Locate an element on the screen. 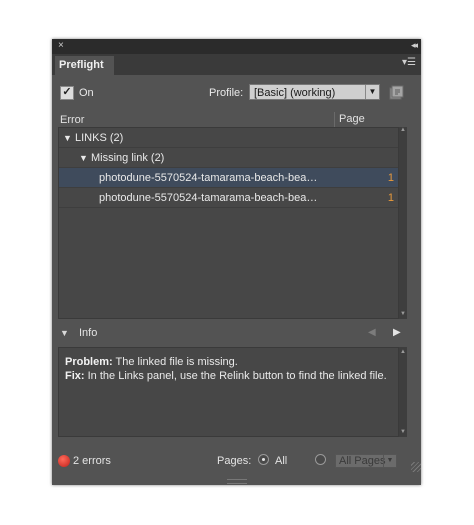 The width and height of the screenshot is (474, 525). on-label: On is located at coordinates (86, 93).